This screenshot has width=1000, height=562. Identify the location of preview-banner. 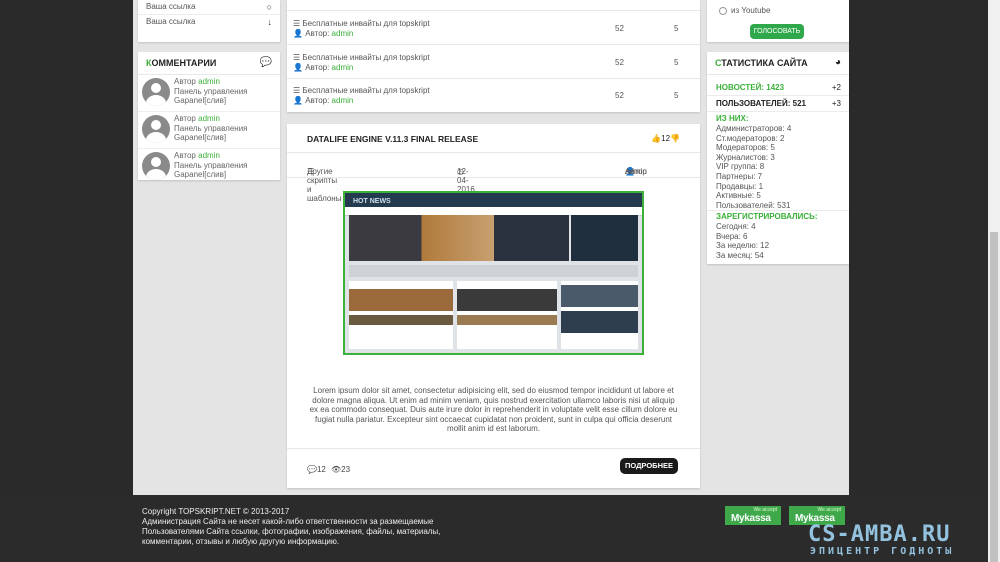
(493, 271).